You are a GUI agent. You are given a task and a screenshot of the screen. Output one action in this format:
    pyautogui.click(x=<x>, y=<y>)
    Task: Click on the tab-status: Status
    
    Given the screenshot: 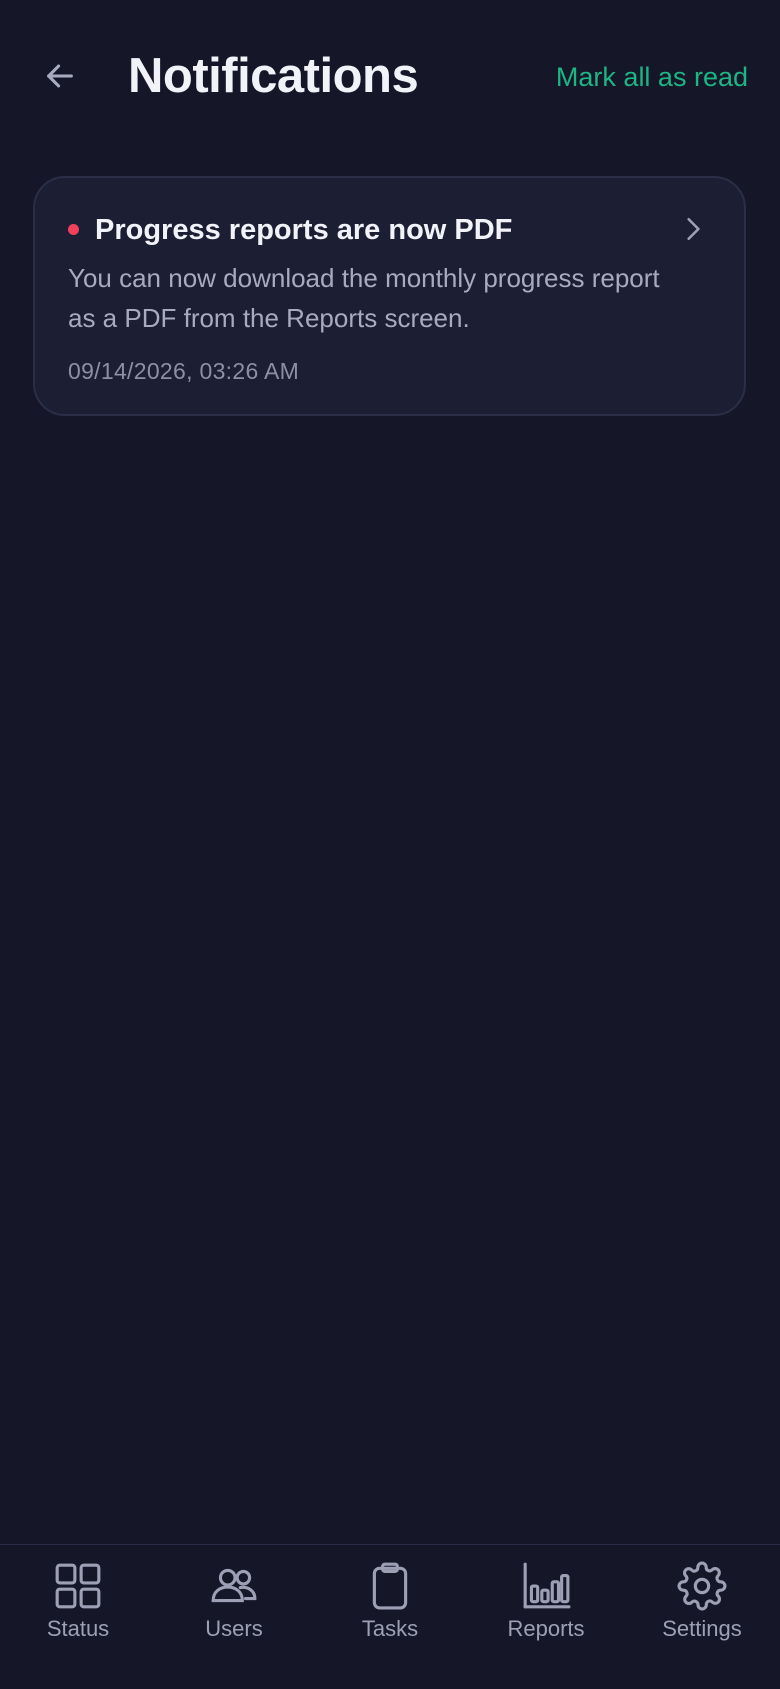 What is the action you would take?
    pyautogui.click(x=78, y=1617)
    